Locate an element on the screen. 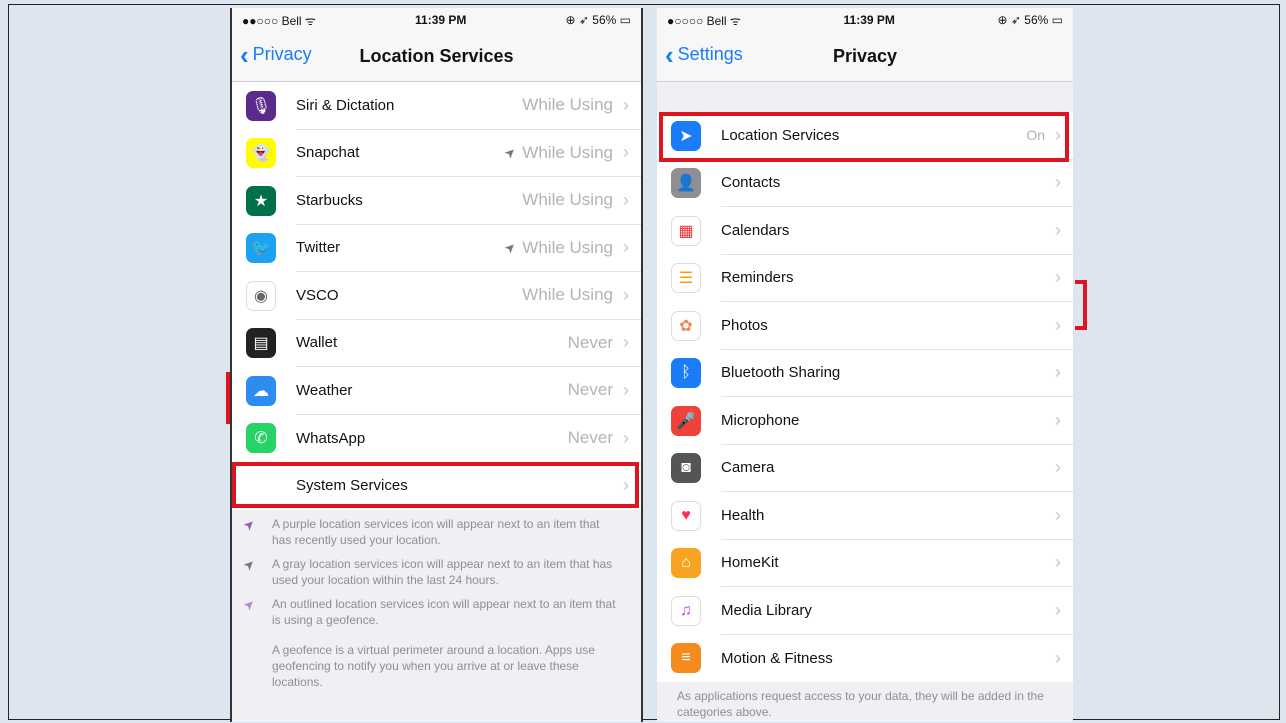  system-services-row: System Services › is located at coordinates (436, 486).